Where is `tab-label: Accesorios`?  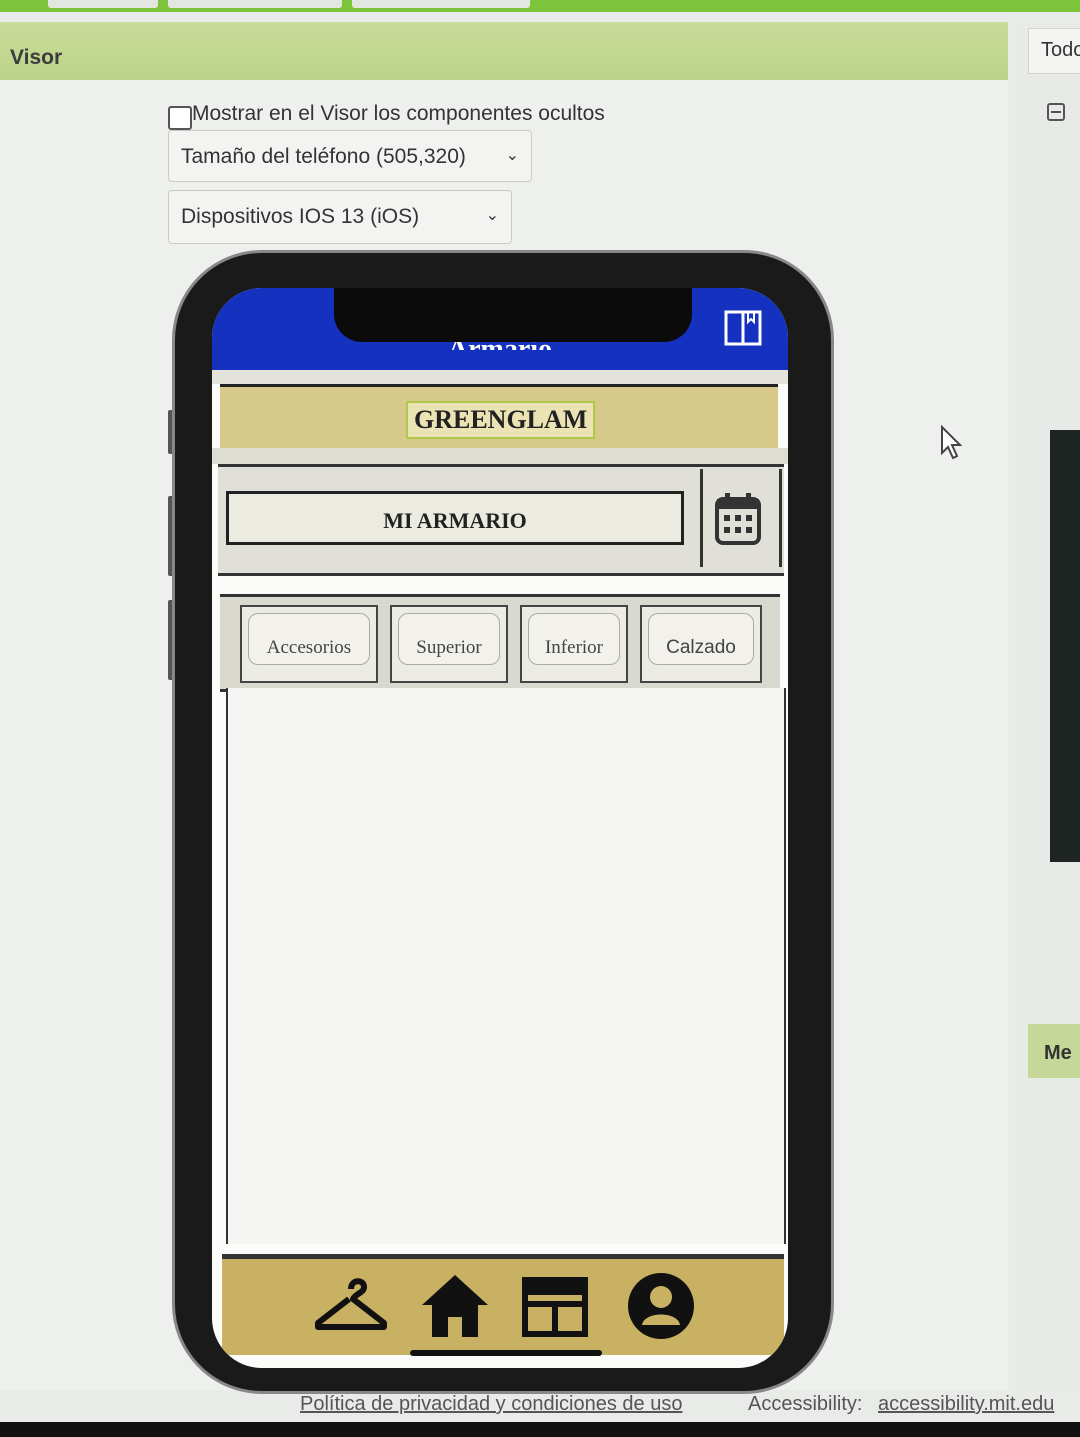
tab-label: Accesorios is located at coordinates (309, 647).